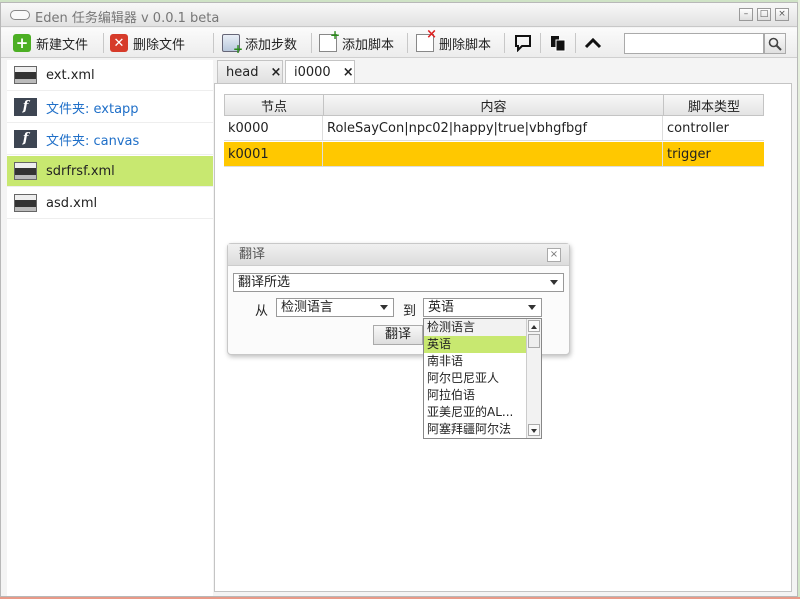 This screenshot has width=800, height=599. Describe the element at coordinates (534, 341) in the screenshot. I see `scroll-thumb` at that location.